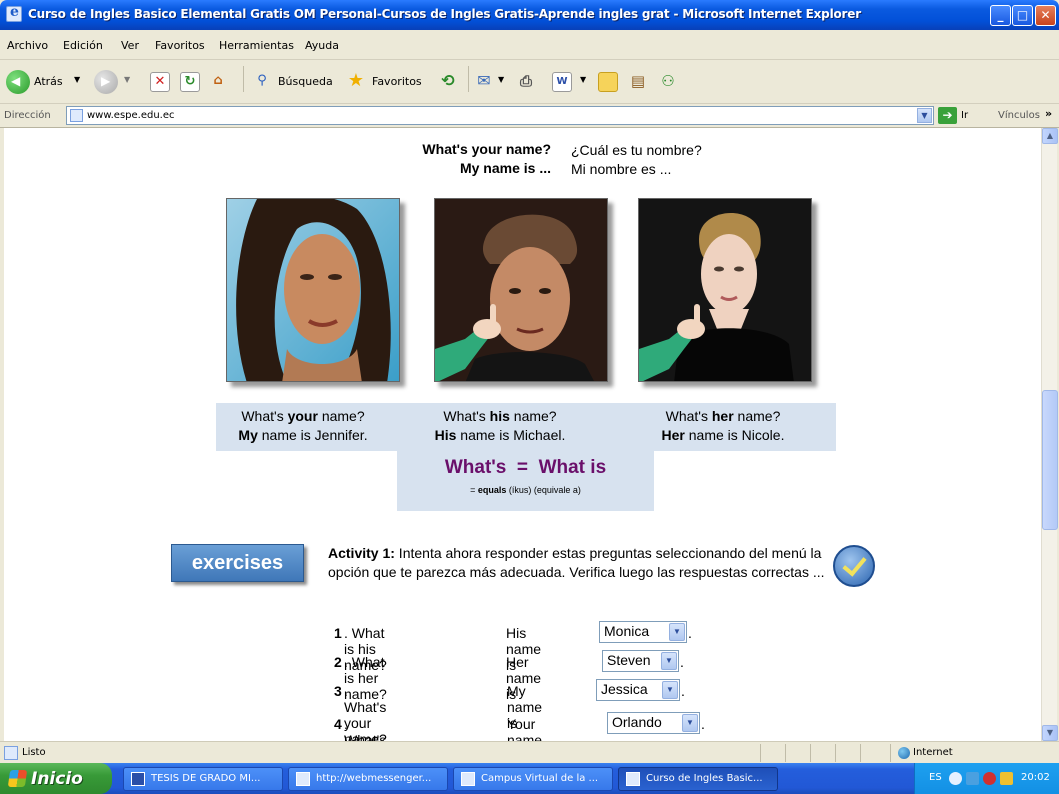 The width and height of the screenshot is (1059, 794). What do you see at coordinates (27, 45) in the screenshot?
I see `menu-archivo: Archivo` at bounding box center [27, 45].